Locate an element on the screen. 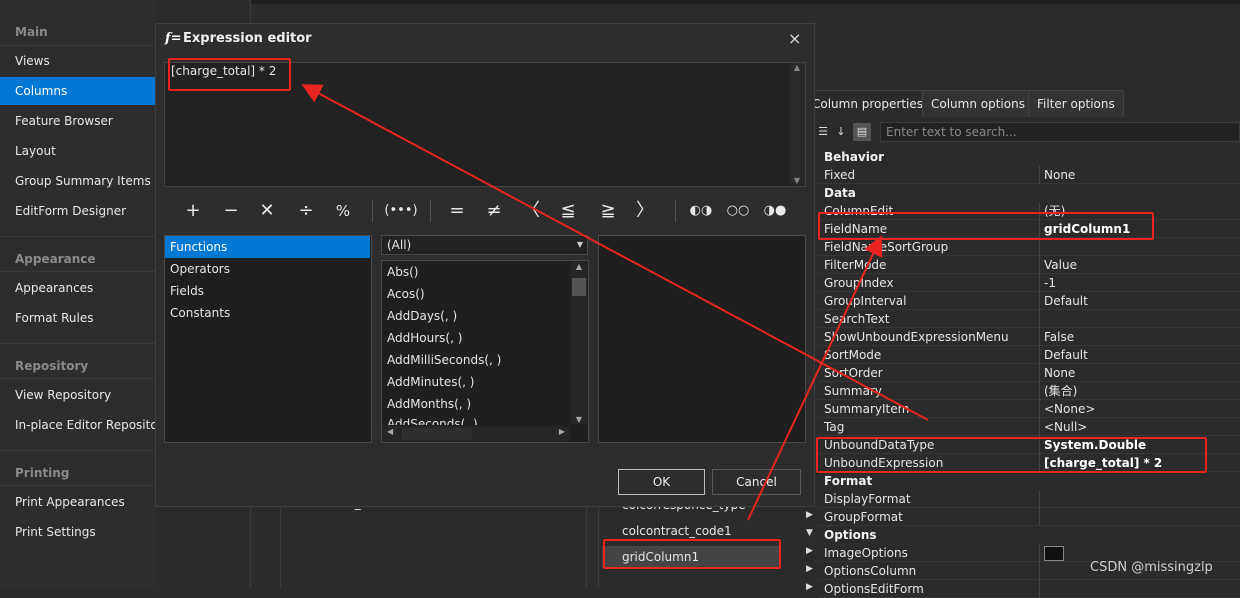 The height and width of the screenshot is (598, 1240). annotation-arrow is located at coordinates (815, 378).